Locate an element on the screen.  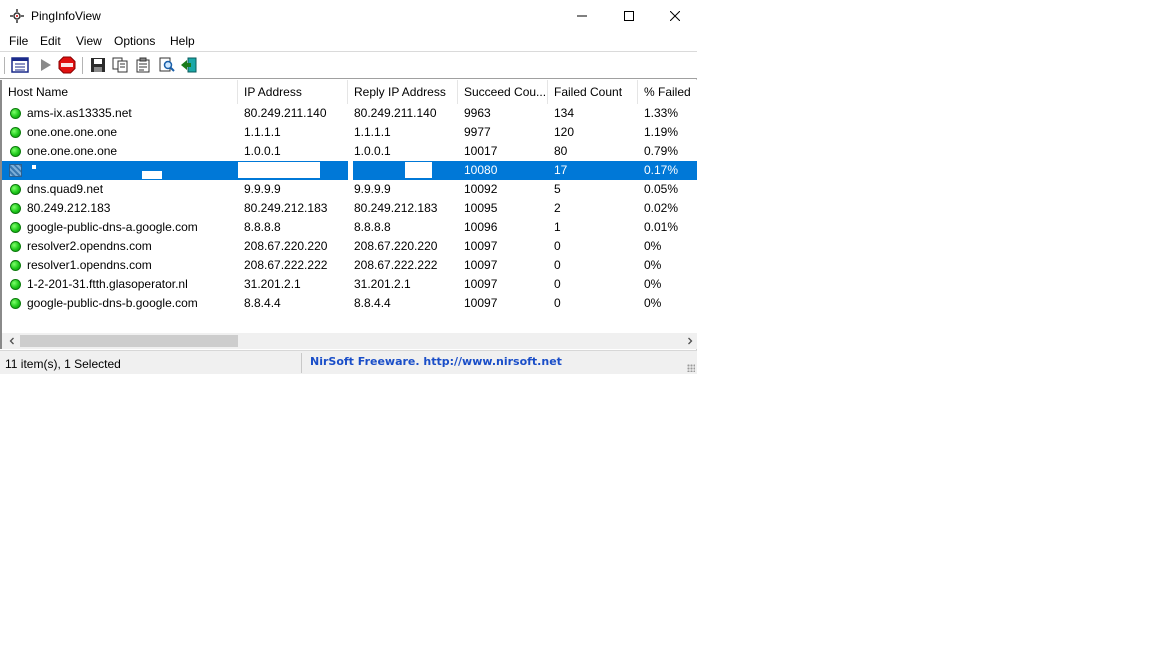
cell-reply-ip: 80.249.212.183 is located at coordinates (396, 208).